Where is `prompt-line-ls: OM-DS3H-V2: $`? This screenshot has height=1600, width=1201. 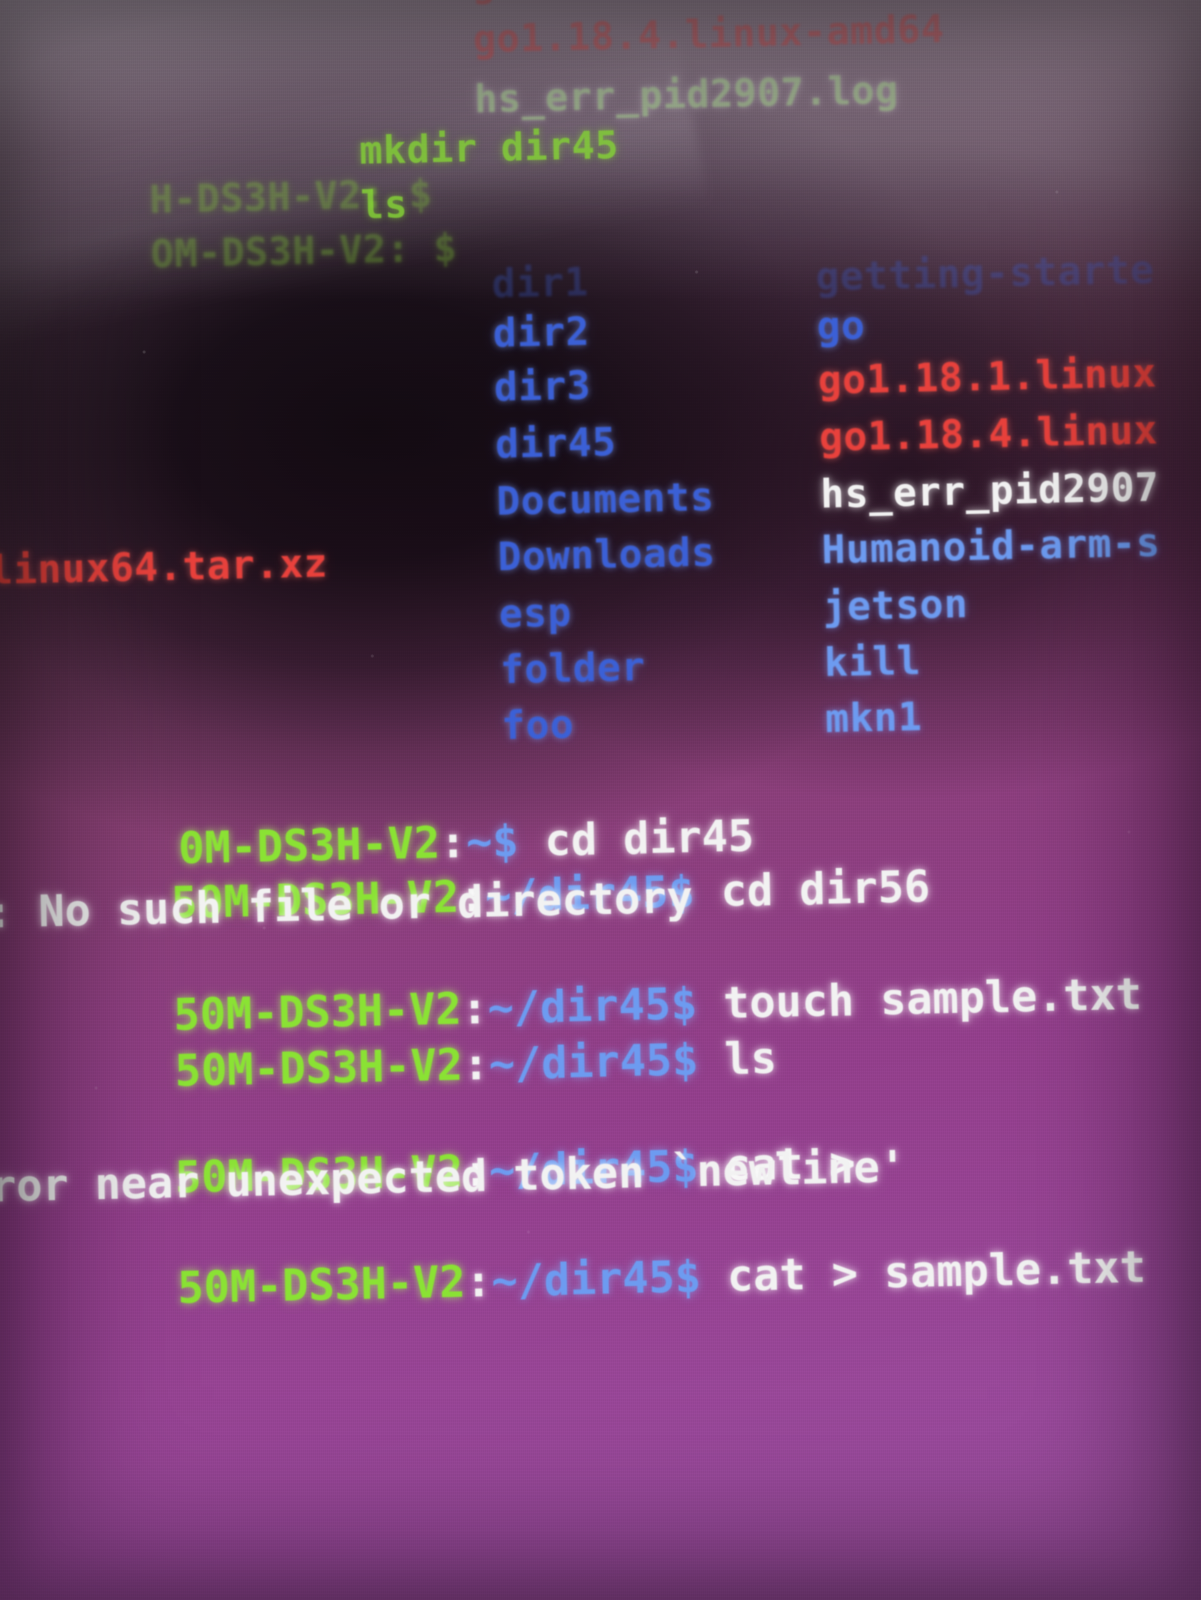
prompt-line-ls: OM-DS3H-V2: $ is located at coordinates (241, 253).